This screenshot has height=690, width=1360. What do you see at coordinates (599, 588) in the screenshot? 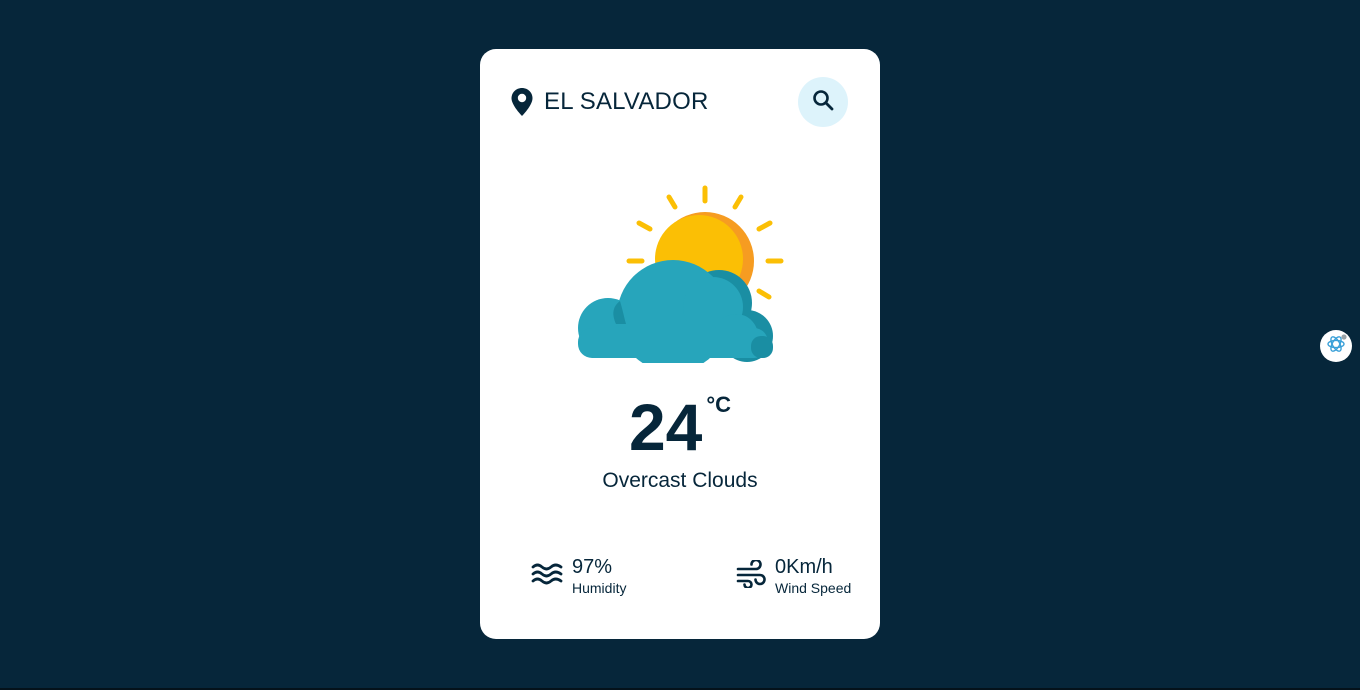
I see `humidity-label: Humidity` at bounding box center [599, 588].